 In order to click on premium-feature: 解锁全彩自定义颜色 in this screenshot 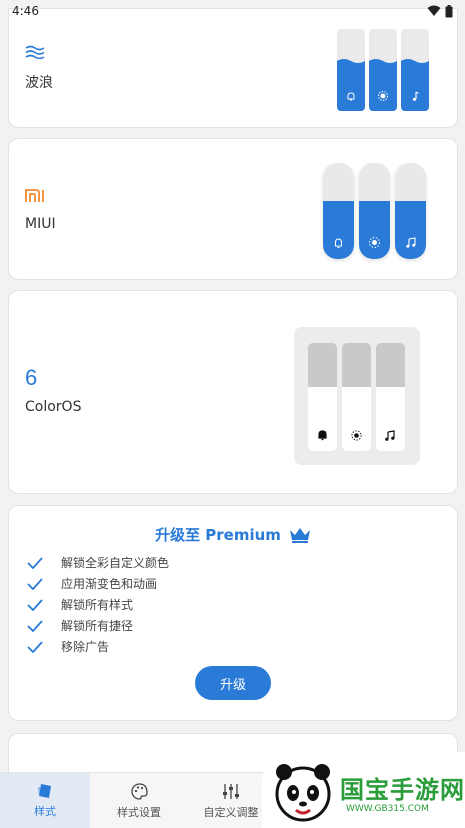, I will do `click(98, 562)`.